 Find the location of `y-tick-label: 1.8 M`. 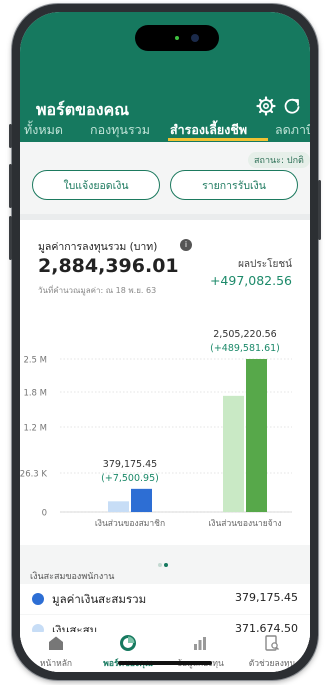

y-tick-label: 1.8 M is located at coordinates (35, 394).